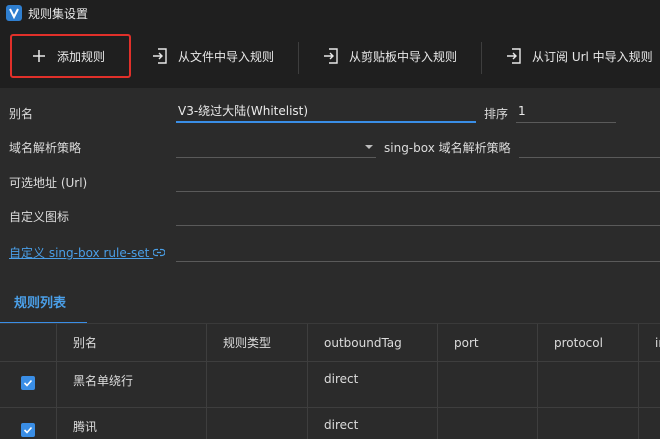 This screenshot has height=439, width=660. I want to click on chevron-down-icon, so click(369, 148).